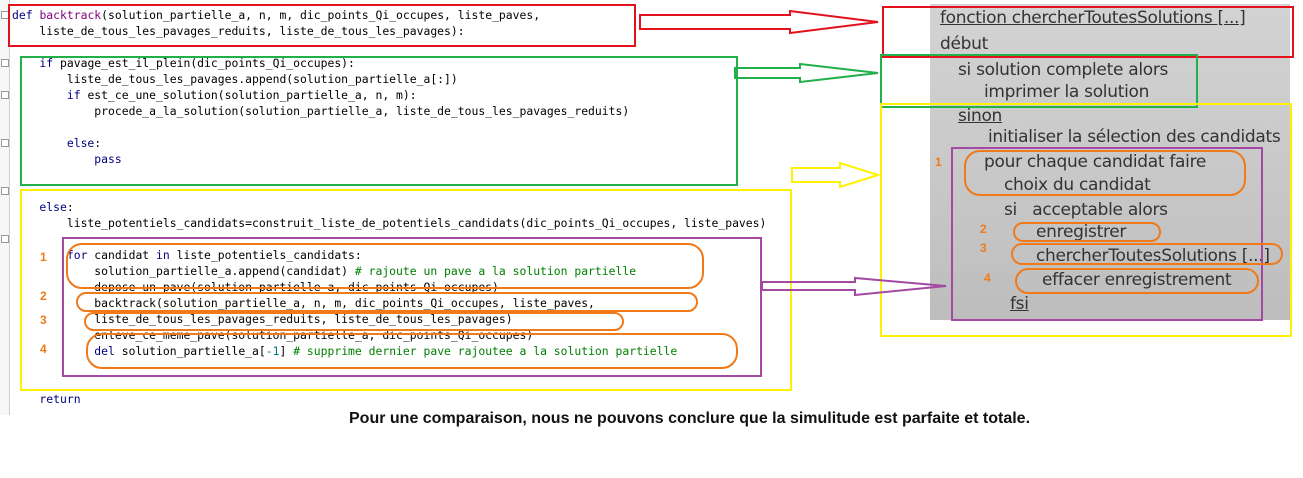 The image size is (1303, 478). I want to click on green-box-pseudo-complete, so click(1039, 81).